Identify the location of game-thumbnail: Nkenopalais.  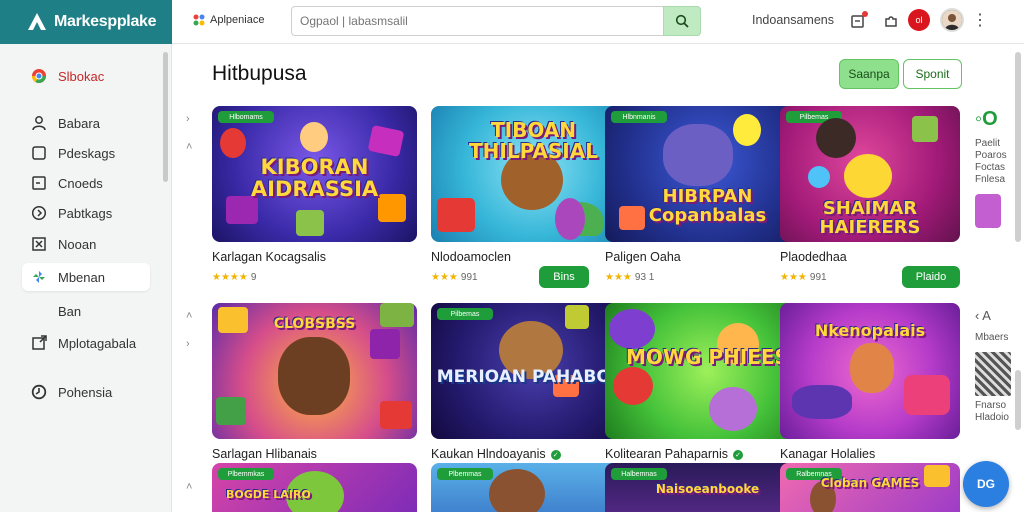
(870, 371).